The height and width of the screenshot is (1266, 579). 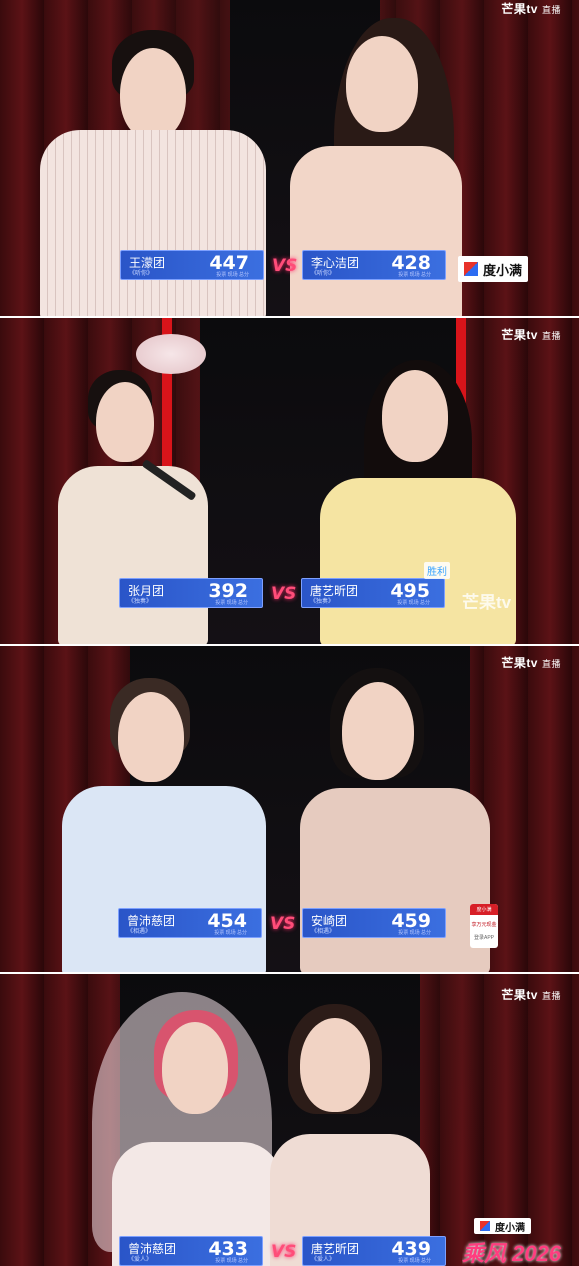 What do you see at coordinates (437, 570) in the screenshot?
I see `winner-tag: 胜利` at bounding box center [437, 570].